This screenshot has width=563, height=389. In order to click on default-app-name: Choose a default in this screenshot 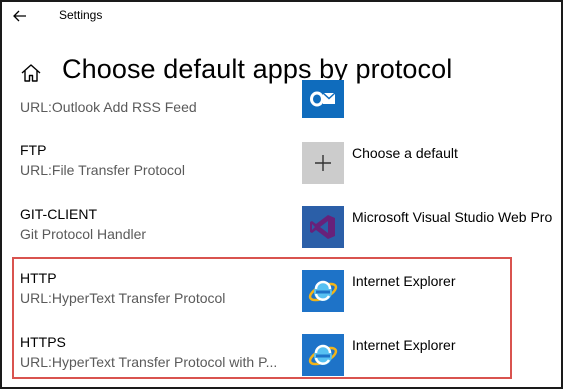, I will do `click(405, 153)`.